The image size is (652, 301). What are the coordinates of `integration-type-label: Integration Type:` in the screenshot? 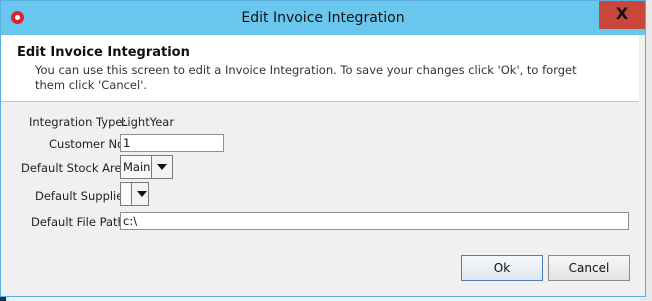 It's located at (78, 122).